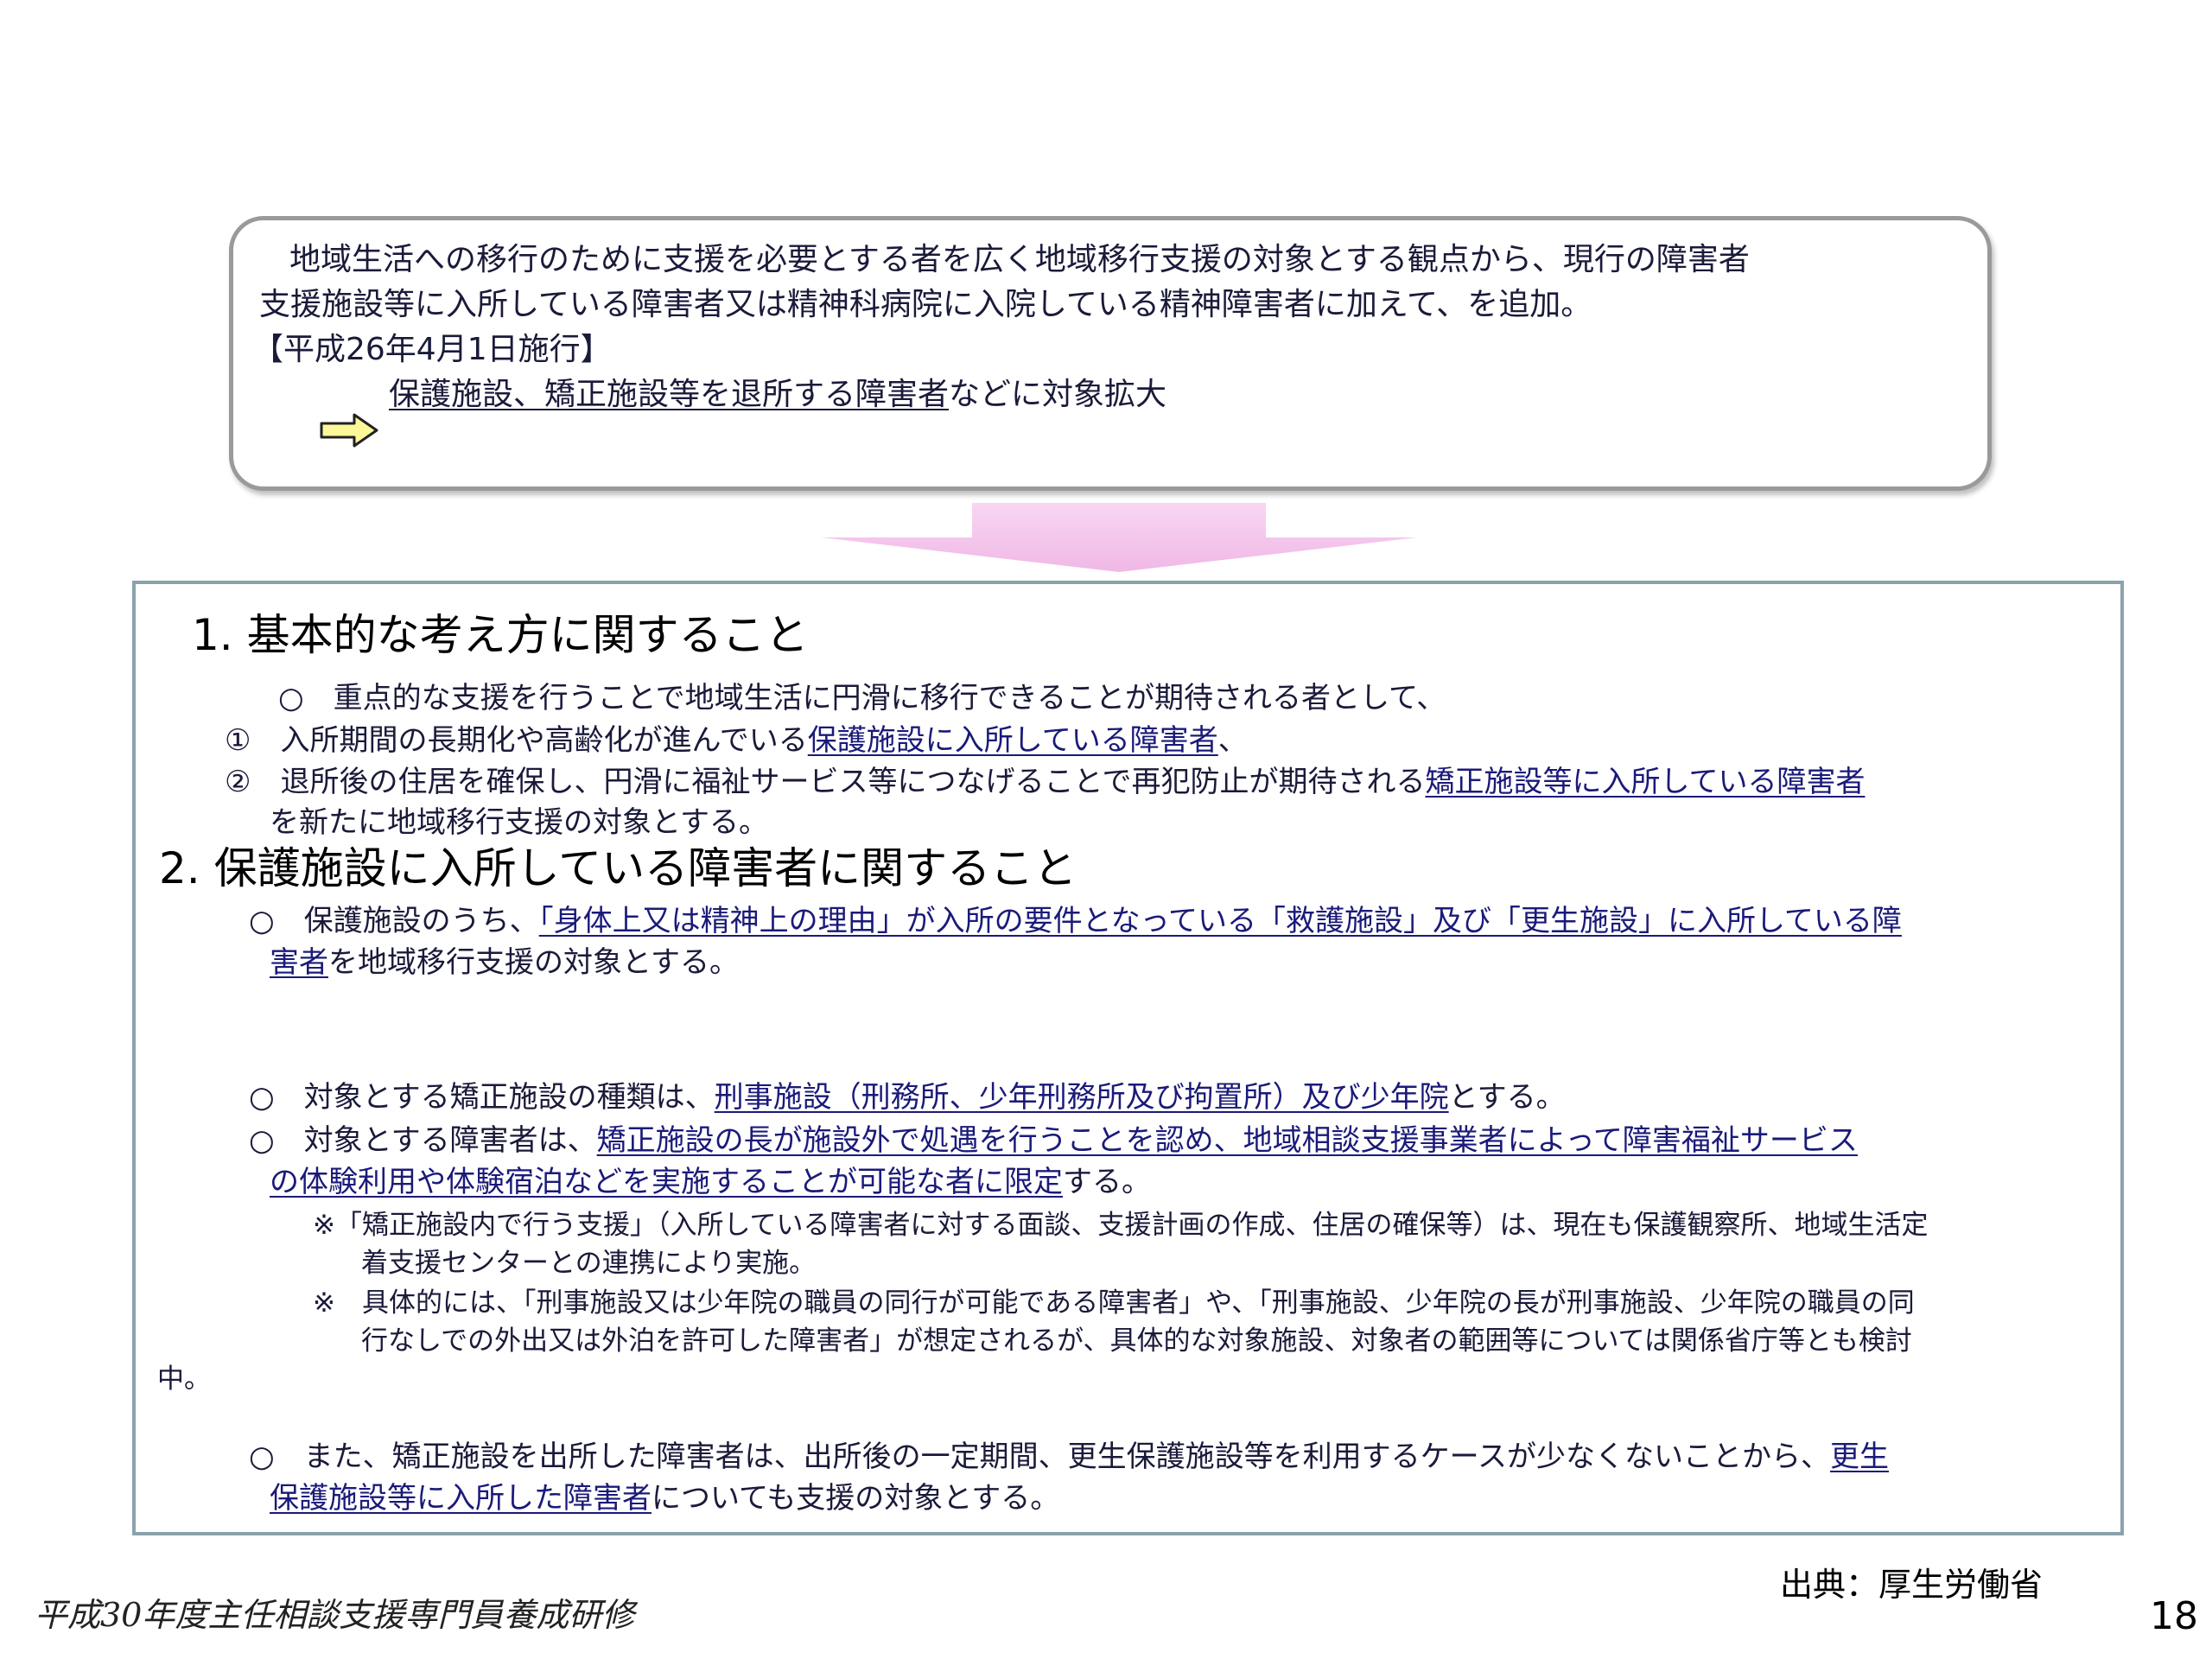 This screenshot has width=2212, height=1659. I want to click on para-3-target-cont: の体験利用や体験宿泊などを実施することが可能な者に限定, so click(666, 1182).